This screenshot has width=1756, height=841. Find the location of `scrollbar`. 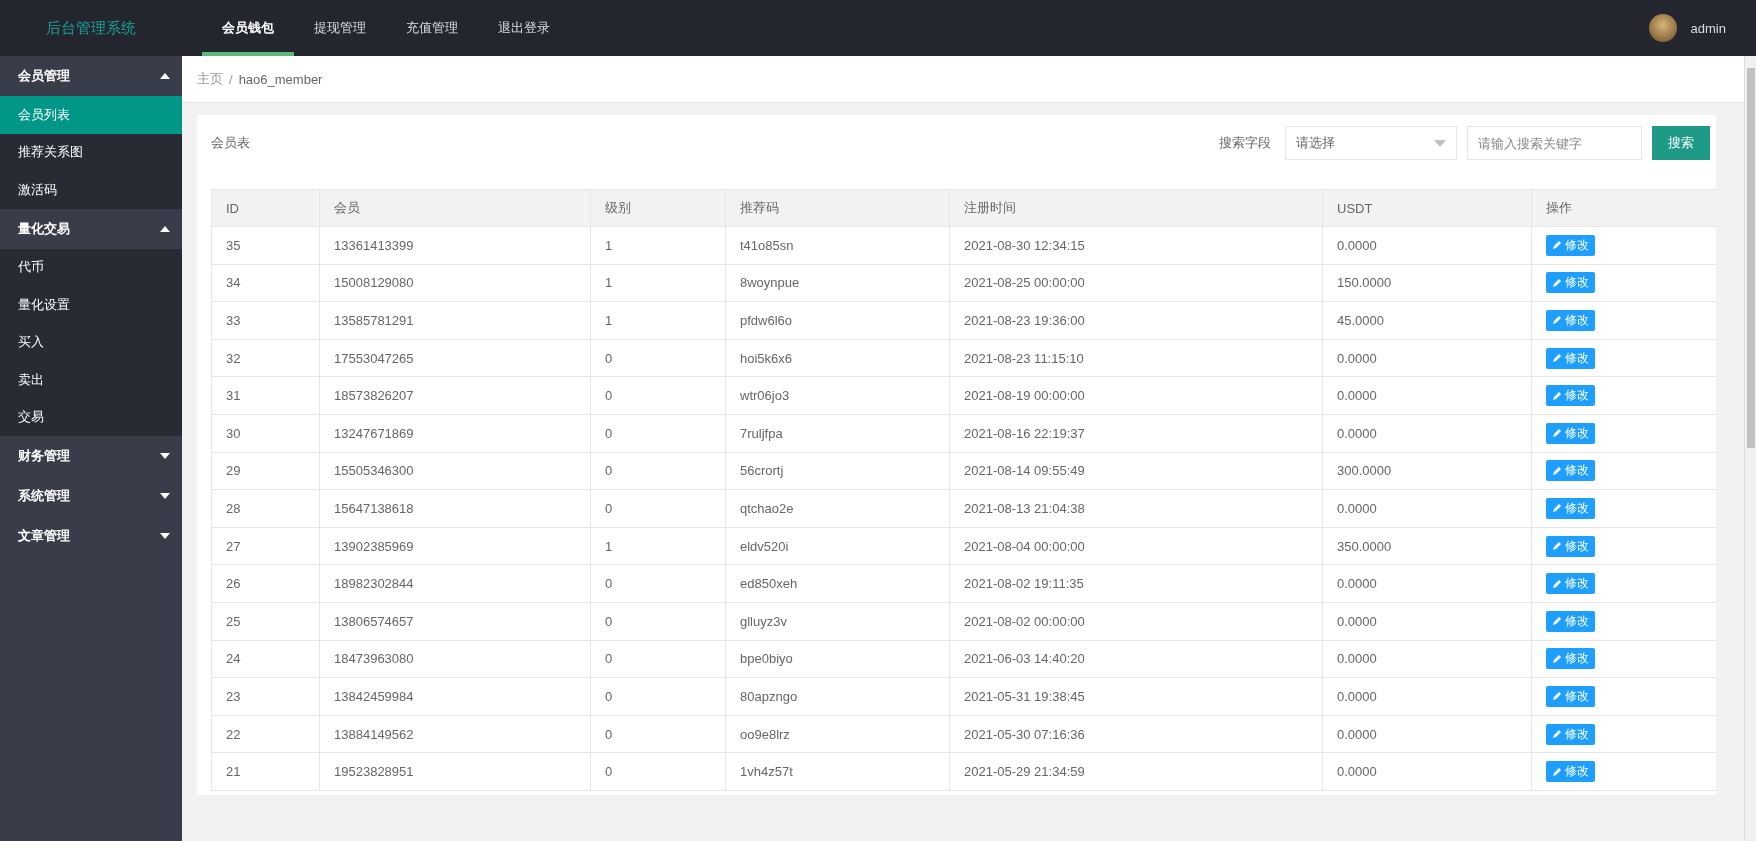

scrollbar is located at coordinates (1750, 258).